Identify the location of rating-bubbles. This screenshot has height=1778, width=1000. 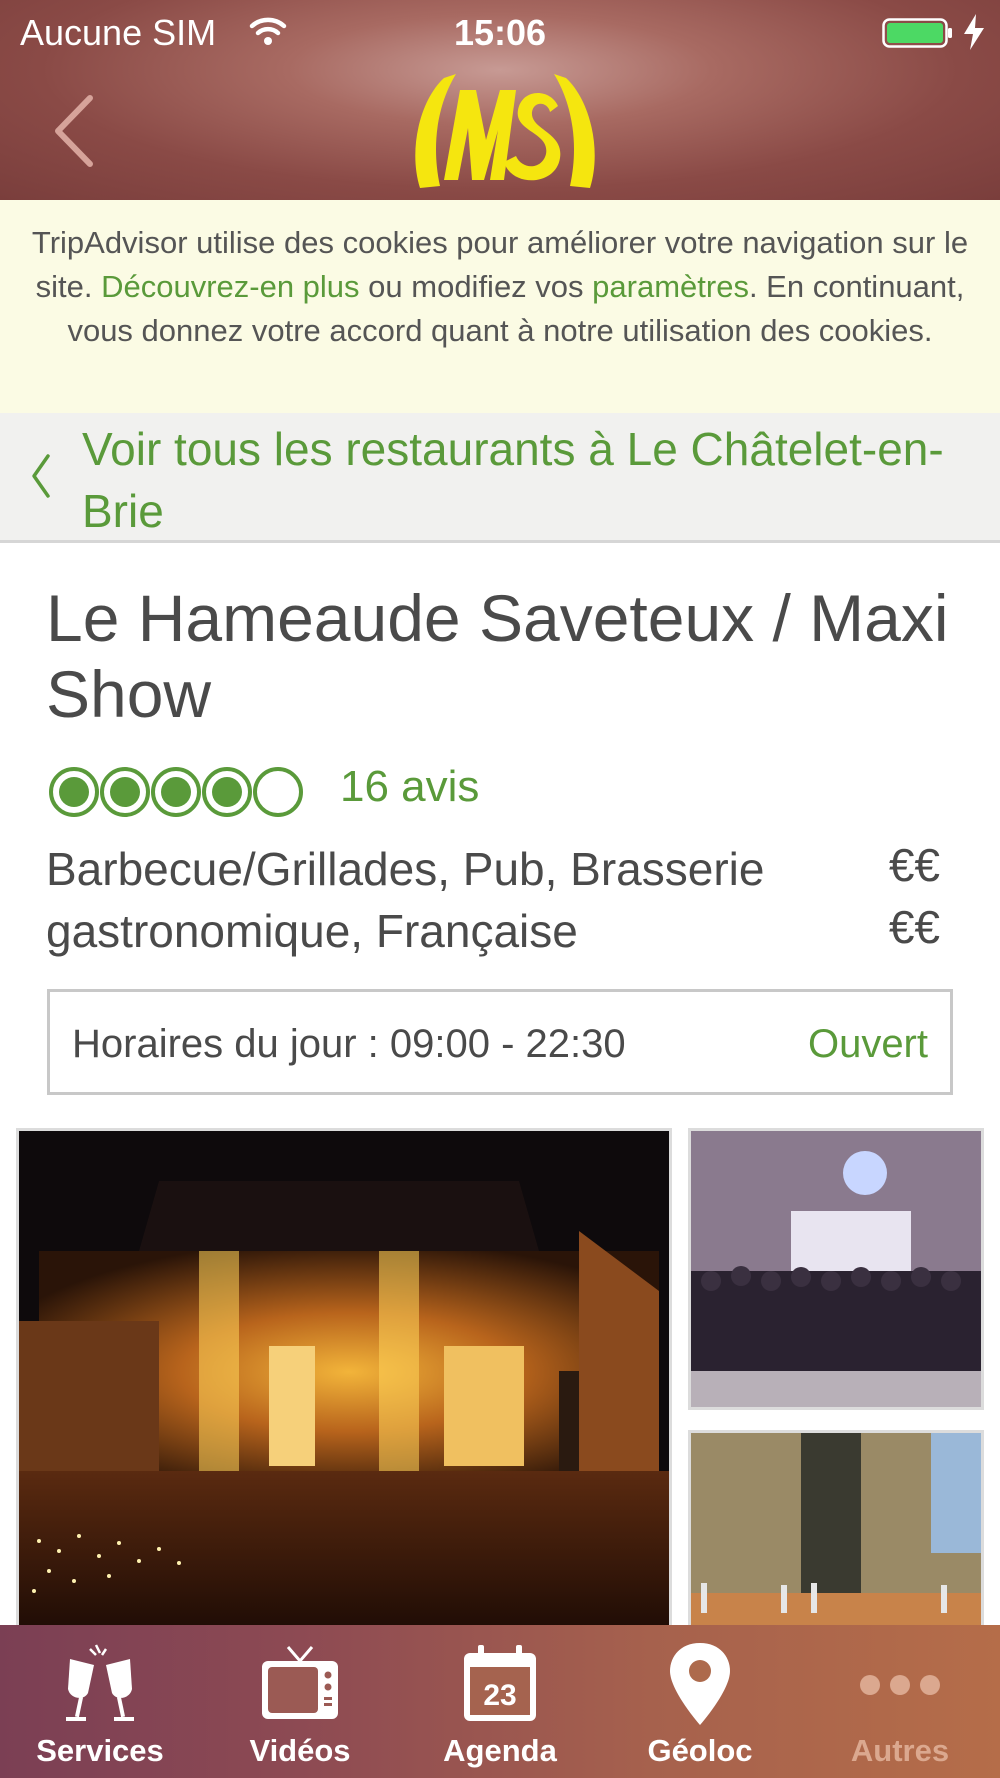
(176, 792).